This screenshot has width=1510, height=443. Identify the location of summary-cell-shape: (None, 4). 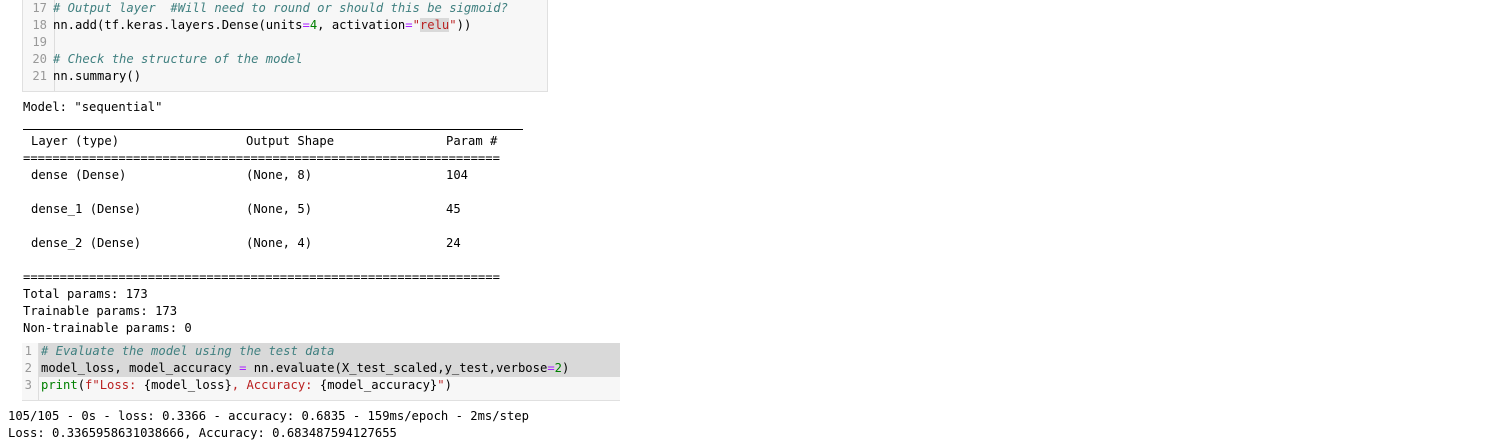
(279, 243).